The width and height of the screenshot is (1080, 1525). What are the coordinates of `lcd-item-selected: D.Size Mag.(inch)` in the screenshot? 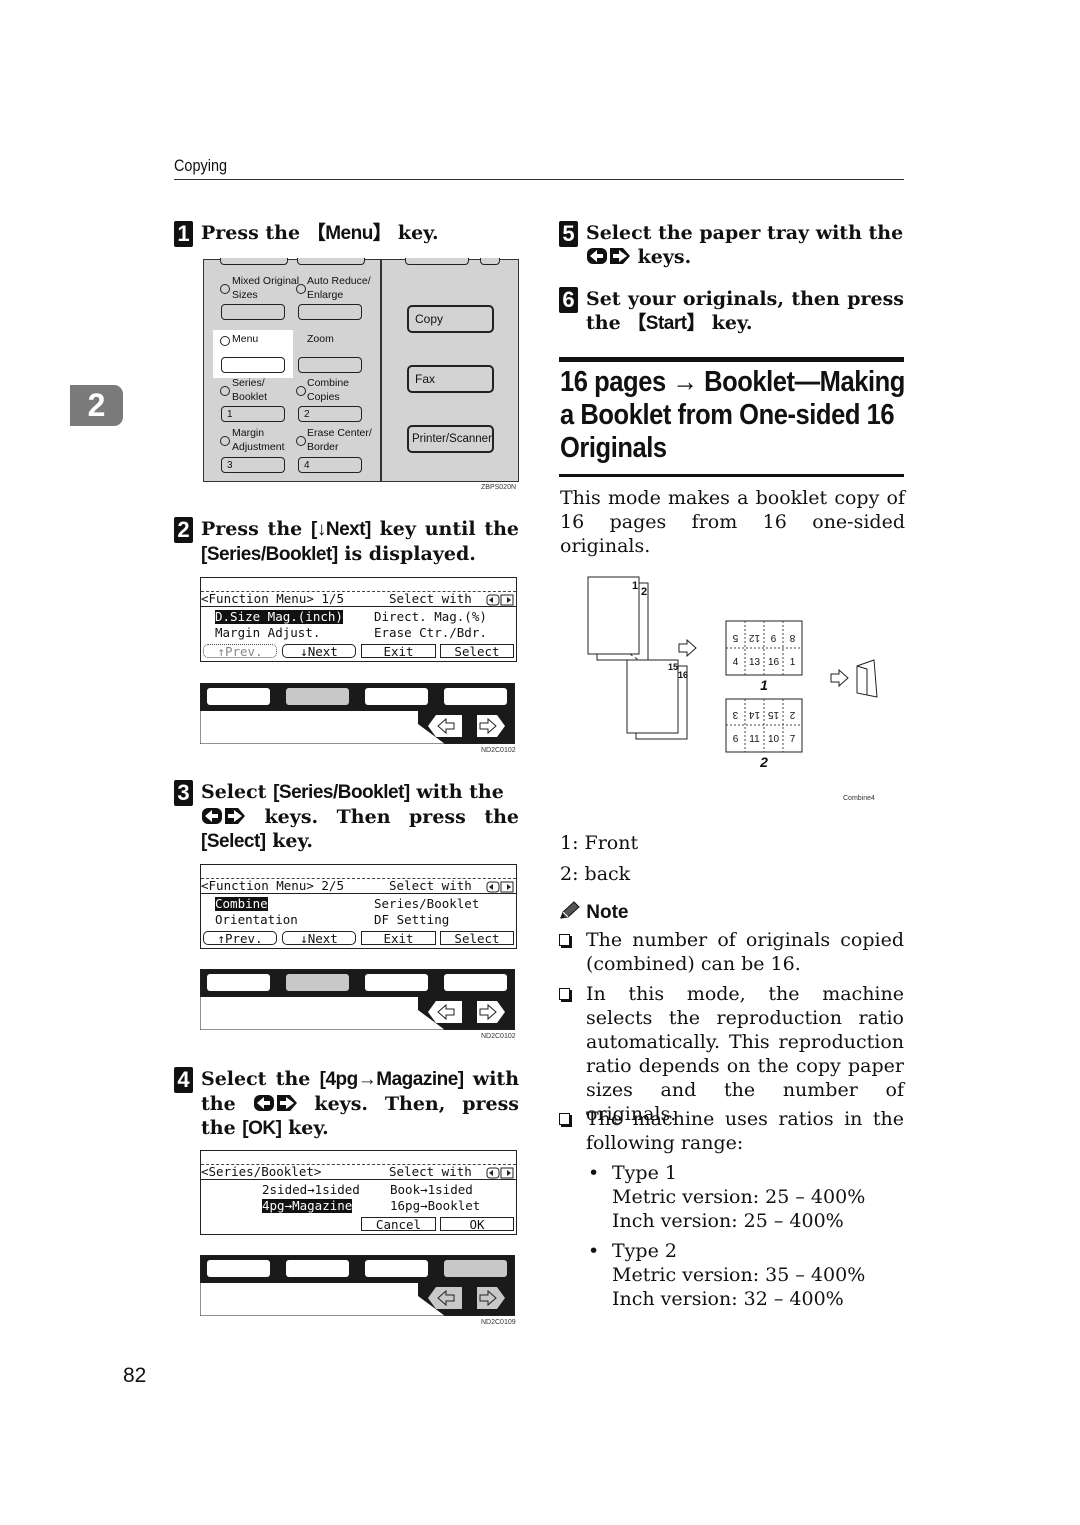 It's located at (279, 617).